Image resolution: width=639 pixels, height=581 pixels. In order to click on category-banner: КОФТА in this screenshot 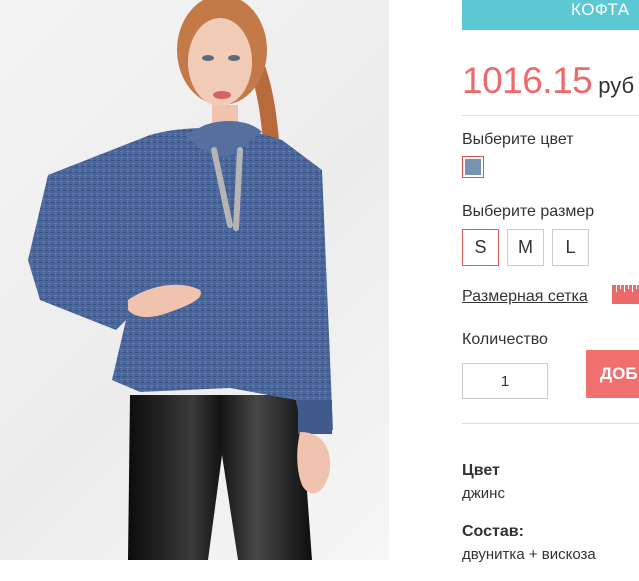, I will do `click(550, 15)`.